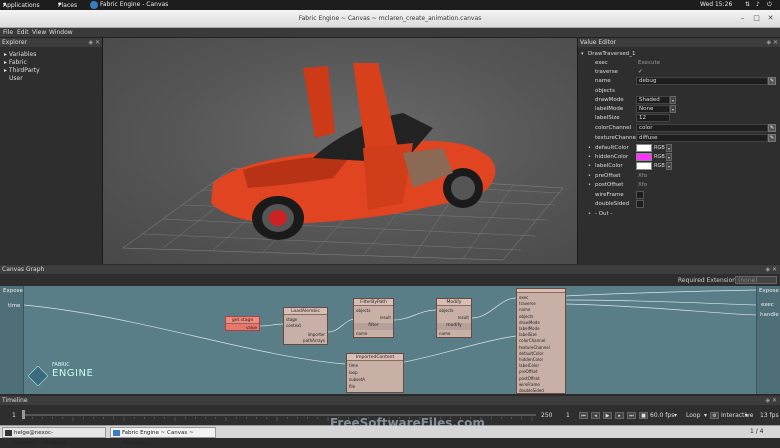 The width and height of the screenshot is (780, 448). I want to click on explorer-item-thirdparty: ▸ ThirdParty, so click(22, 70).